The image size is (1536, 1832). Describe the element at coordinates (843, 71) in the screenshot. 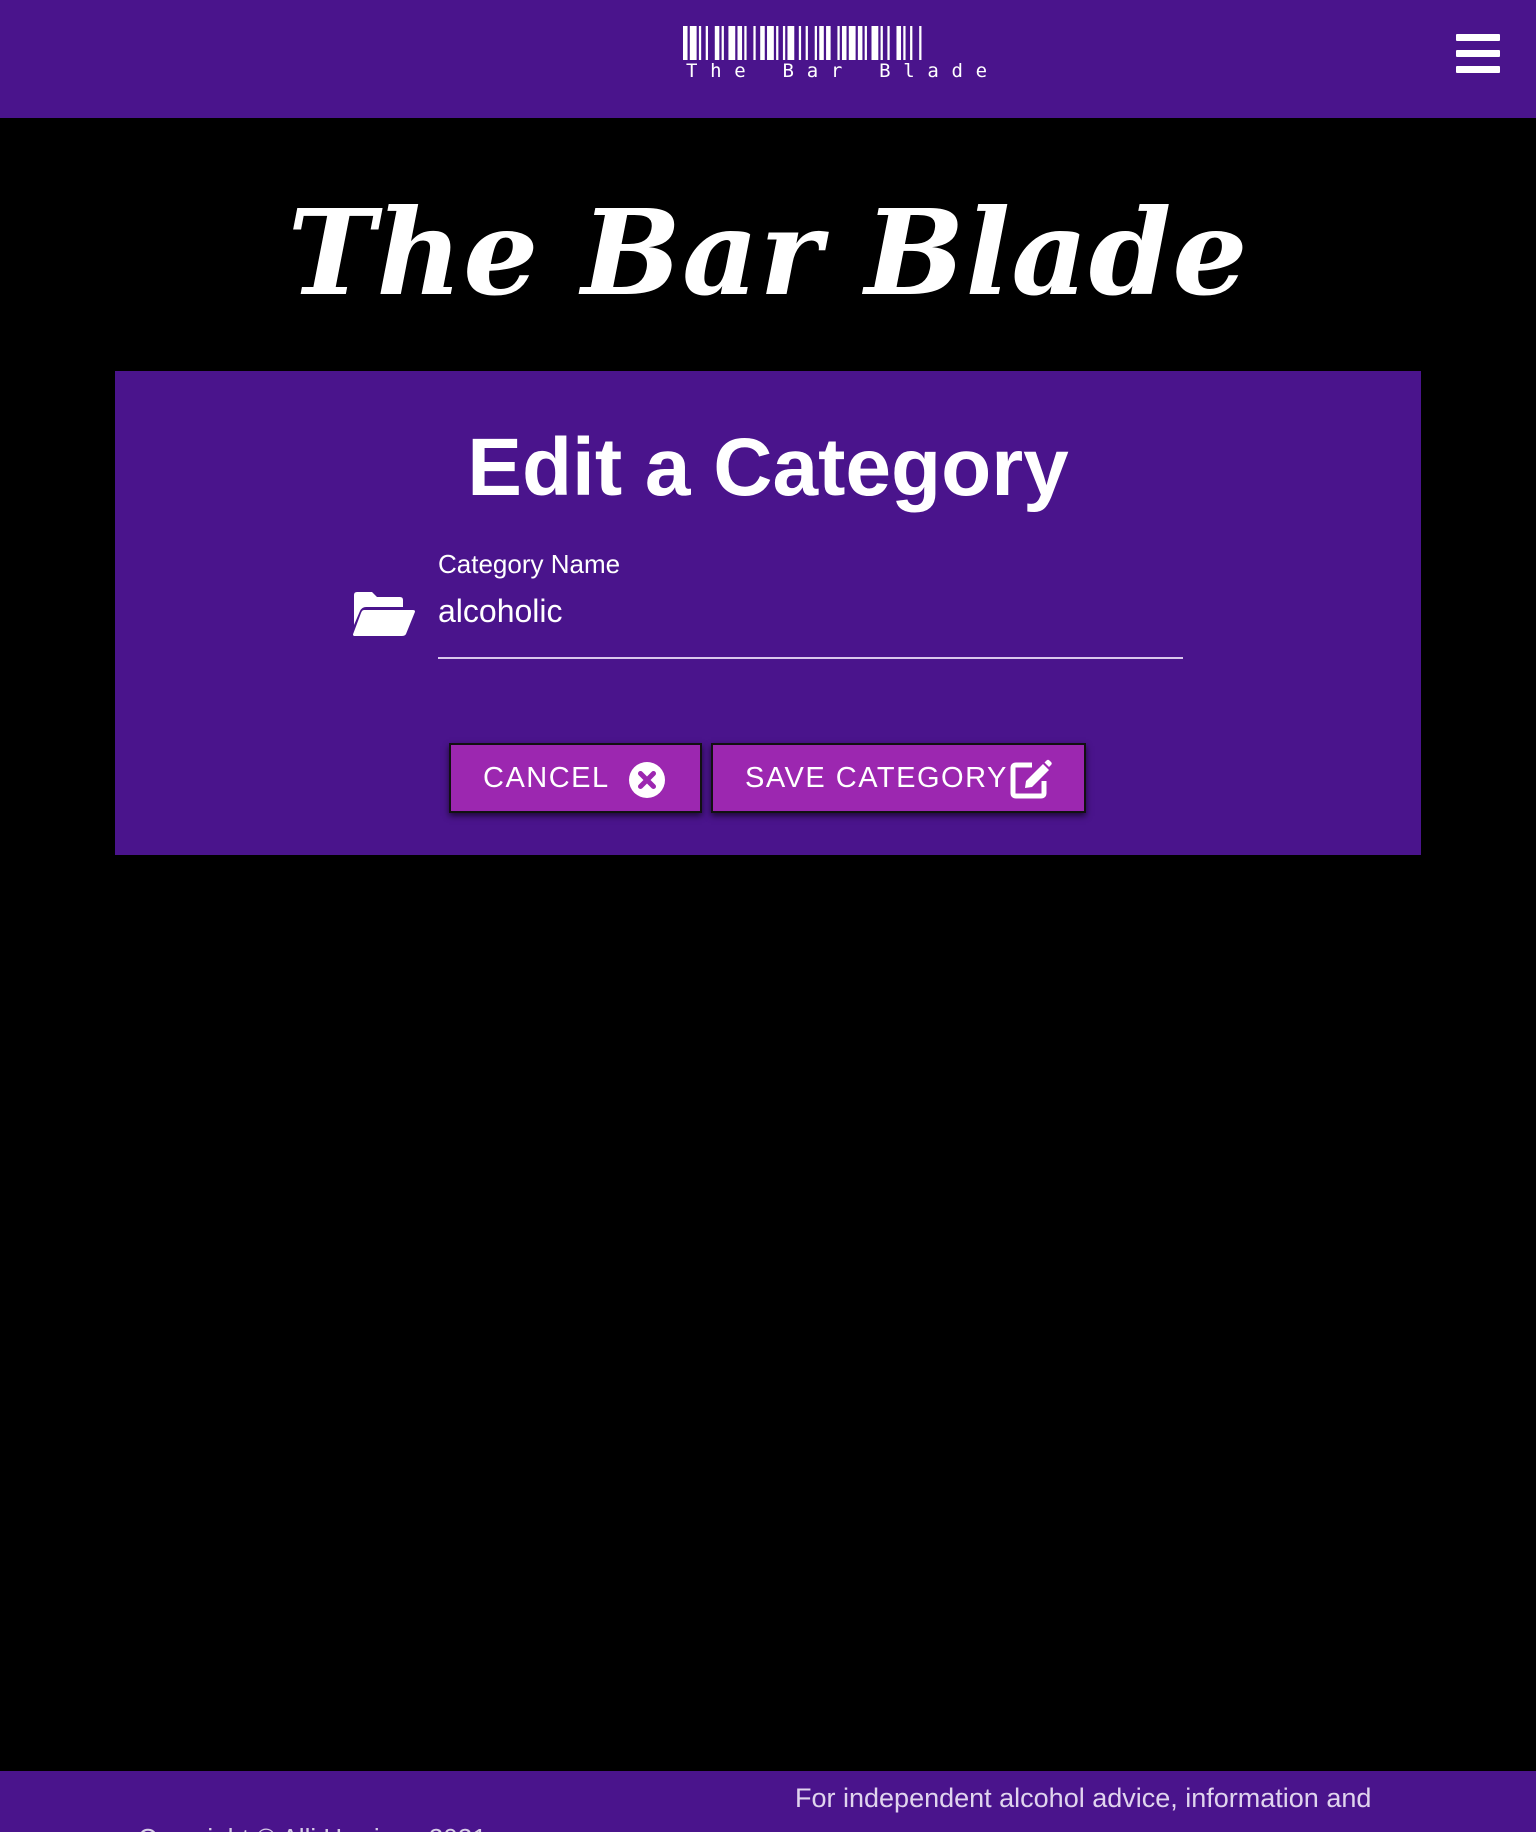

I see `brand-logo-text: The Bar Blade` at that location.